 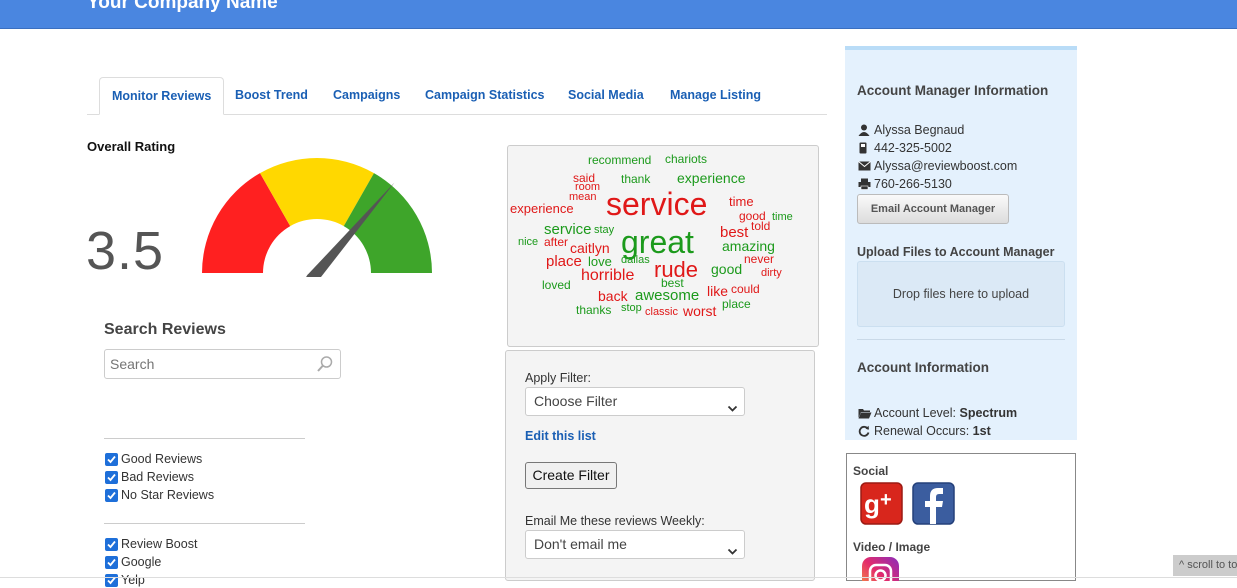 I want to click on account-sidebar, so click(x=961, y=243).